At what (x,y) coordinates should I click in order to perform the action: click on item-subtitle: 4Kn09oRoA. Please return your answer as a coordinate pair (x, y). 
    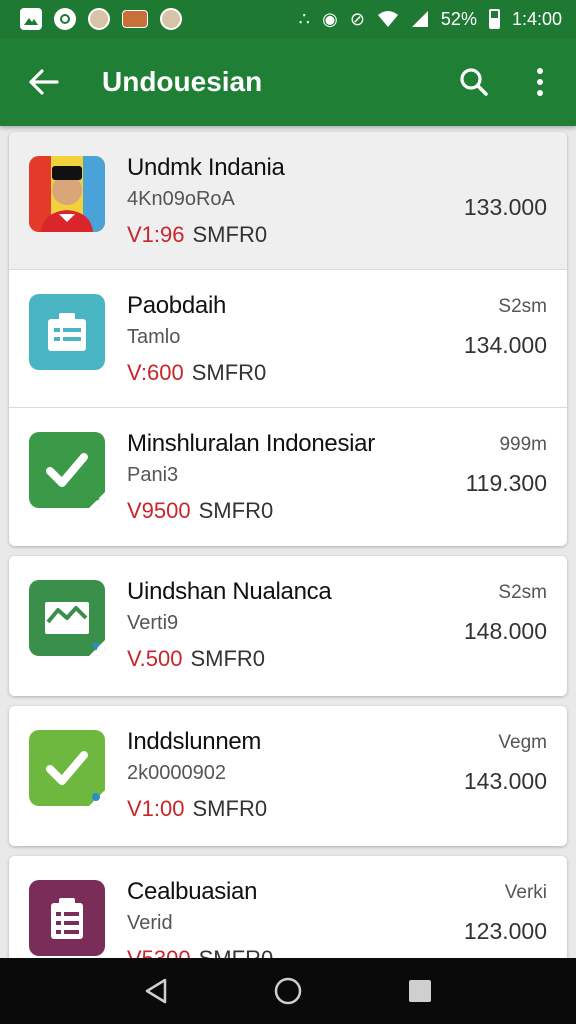
    Looking at the image, I should click on (181, 199).